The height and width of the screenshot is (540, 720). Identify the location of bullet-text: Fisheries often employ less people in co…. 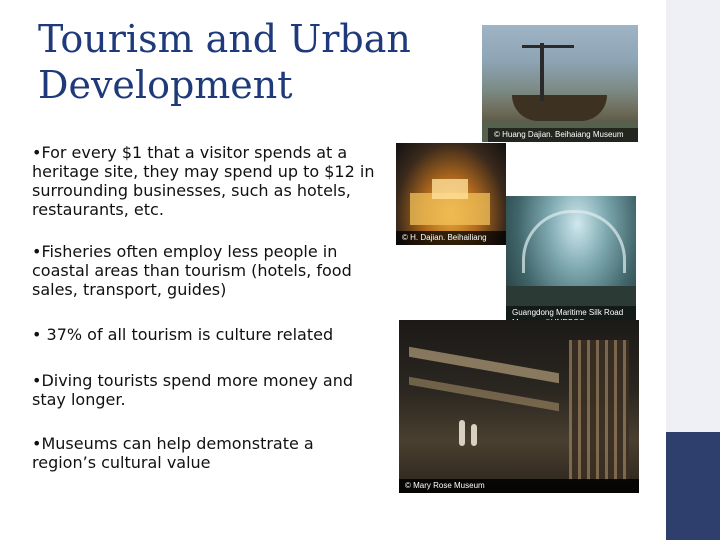
(192, 270).